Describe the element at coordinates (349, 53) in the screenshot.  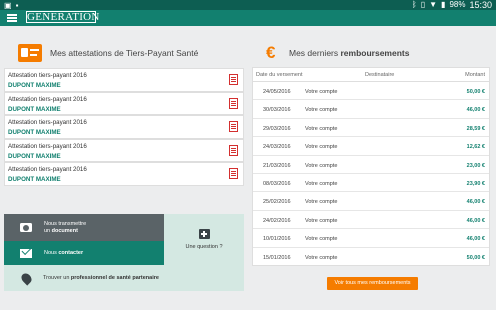
I see `remboursements-title: Mes derniers remboursements` at that location.